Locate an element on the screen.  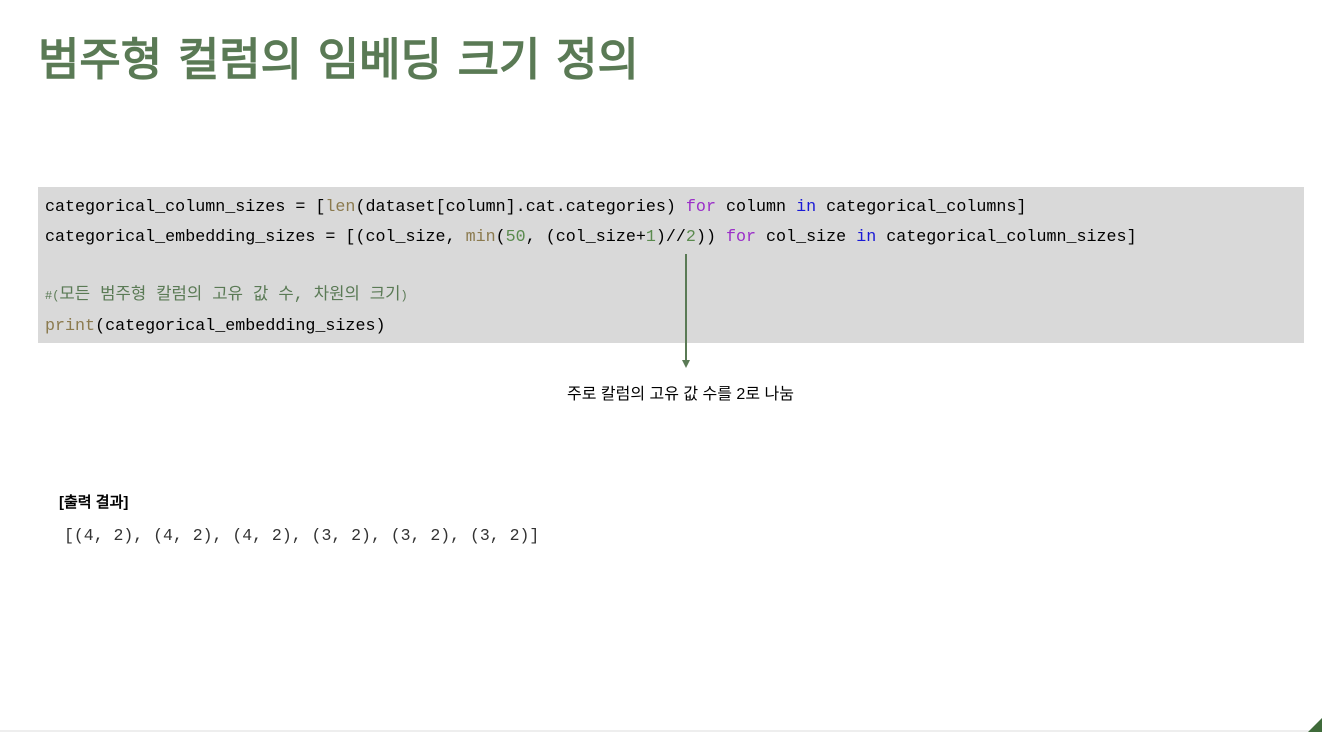
code-text: )// is located at coordinates (670, 237).